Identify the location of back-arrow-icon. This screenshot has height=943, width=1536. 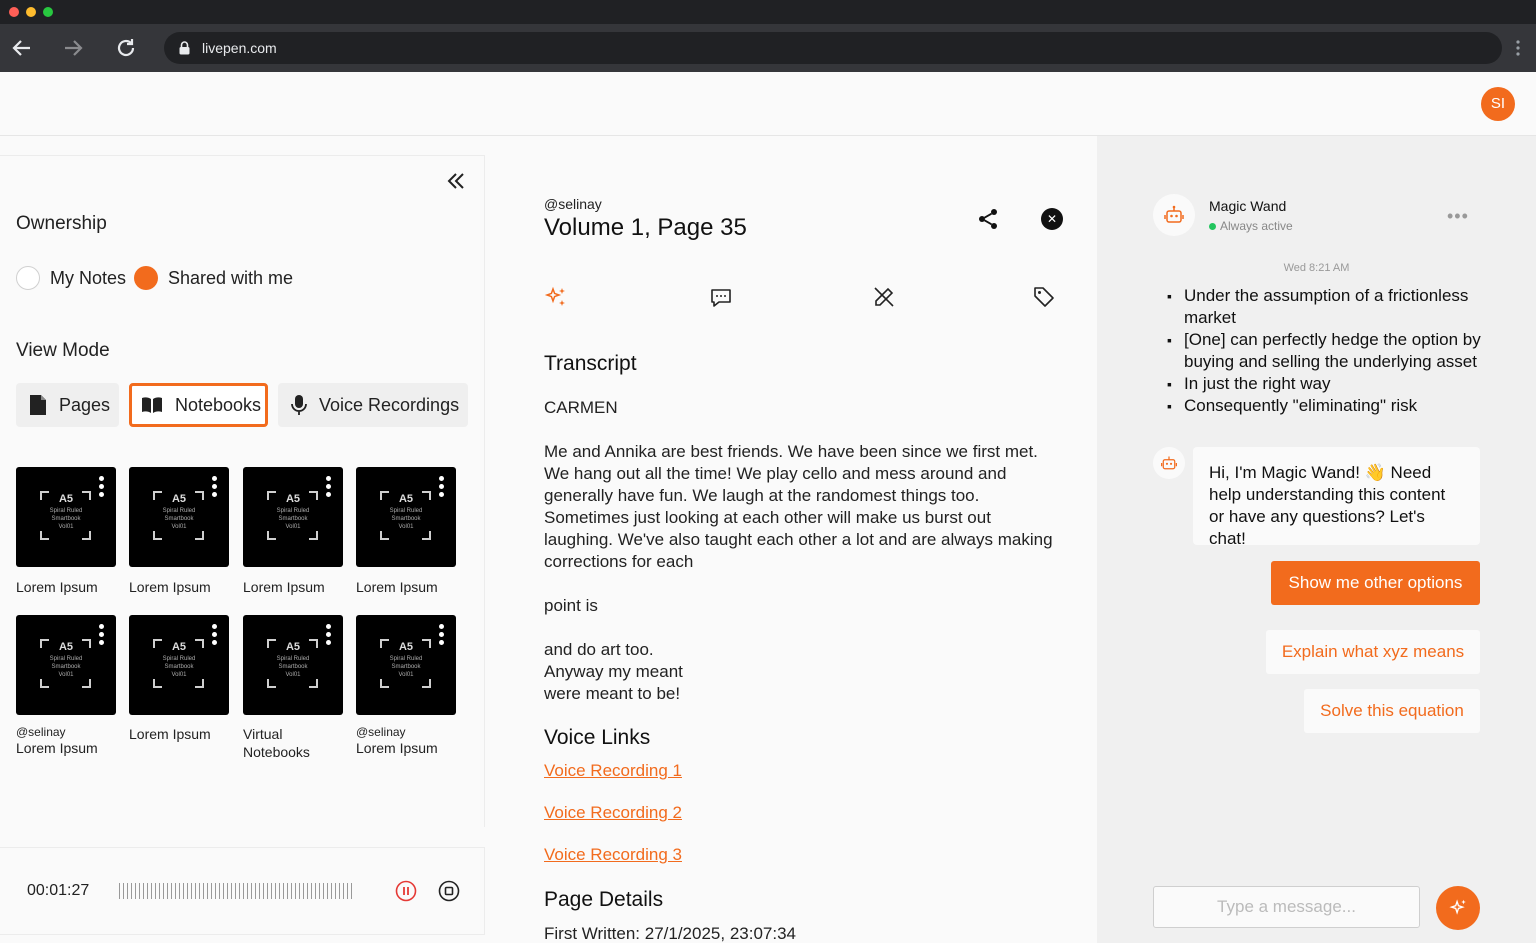
(22, 48).